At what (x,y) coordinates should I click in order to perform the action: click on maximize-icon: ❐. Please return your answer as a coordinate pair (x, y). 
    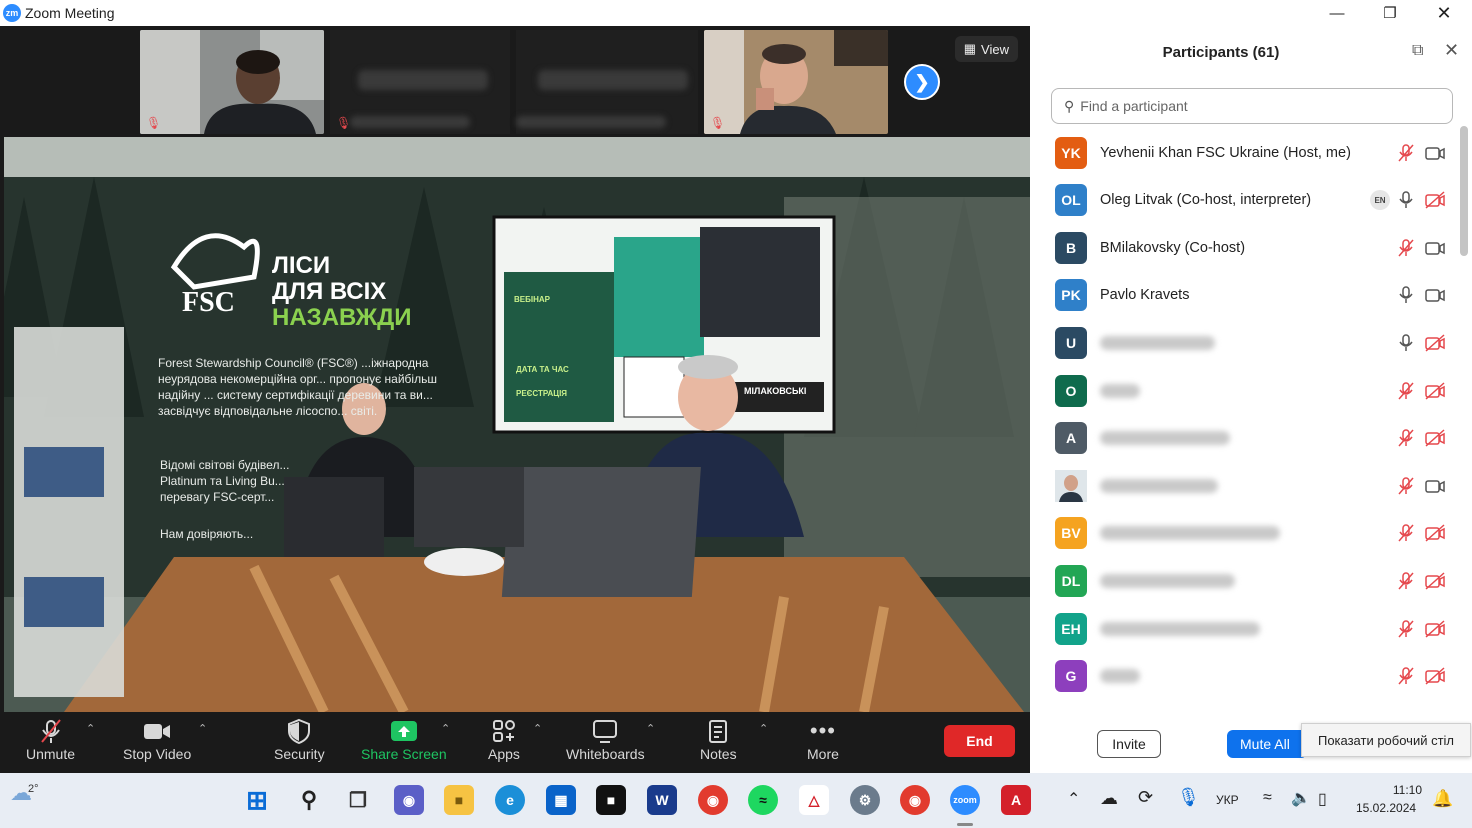
    Looking at the image, I should click on (1390, 13).